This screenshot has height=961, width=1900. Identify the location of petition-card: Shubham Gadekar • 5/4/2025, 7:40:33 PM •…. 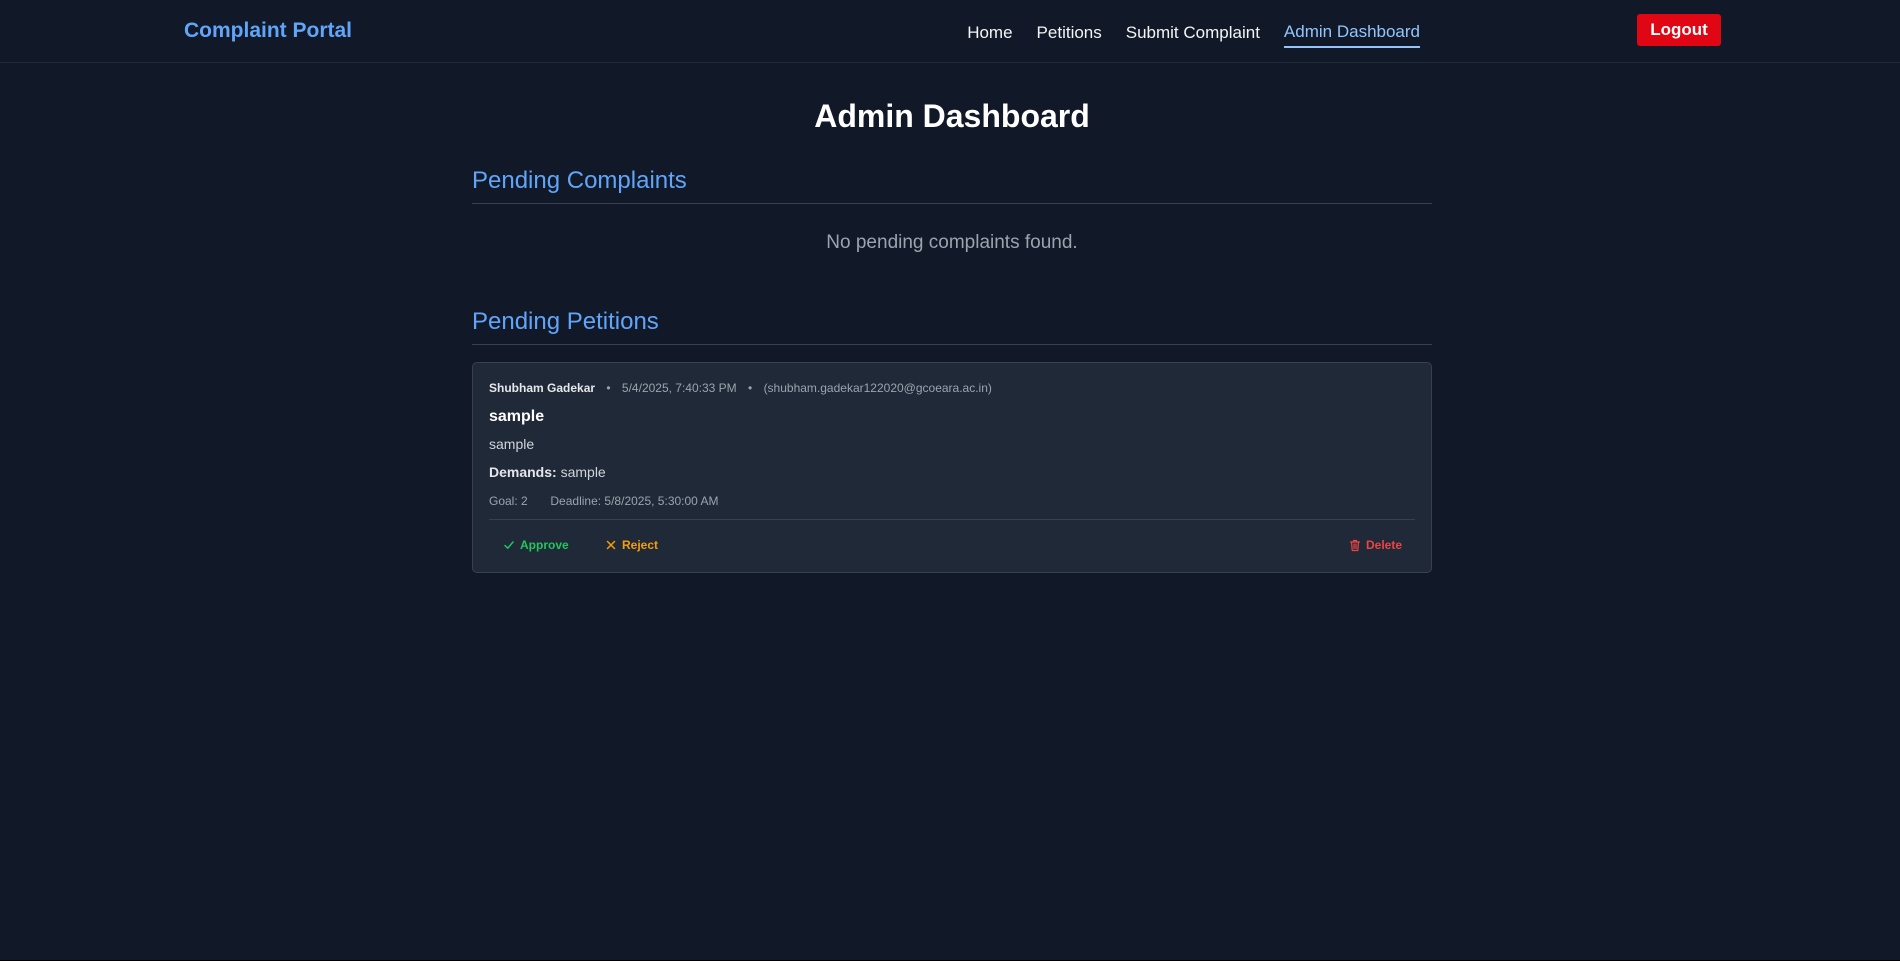
(952, 467).